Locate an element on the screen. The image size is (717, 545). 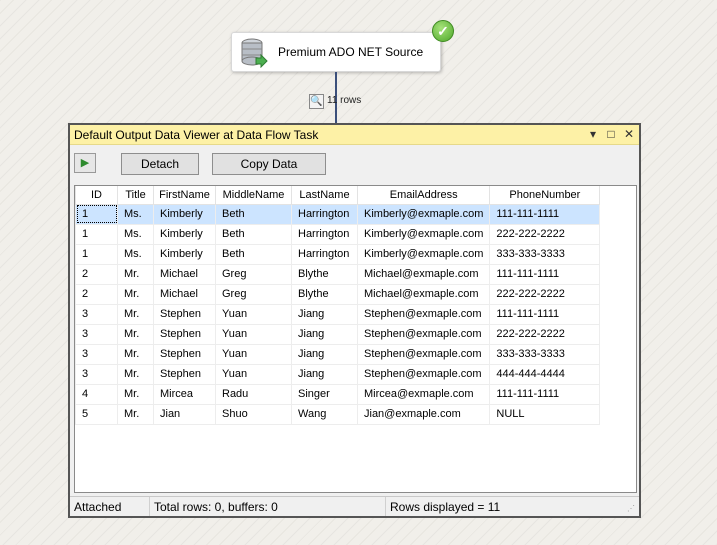
column-header-phonenumber: PhoneNumber is located at coordinates (545, 195).